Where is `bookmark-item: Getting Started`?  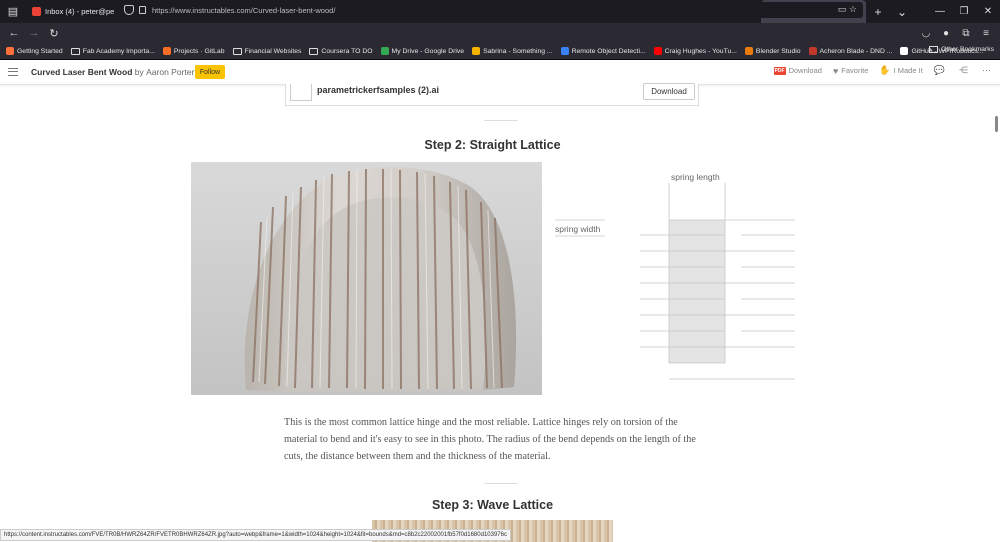
bookmark-item: Getting Started is located at coordinates (34, 51).